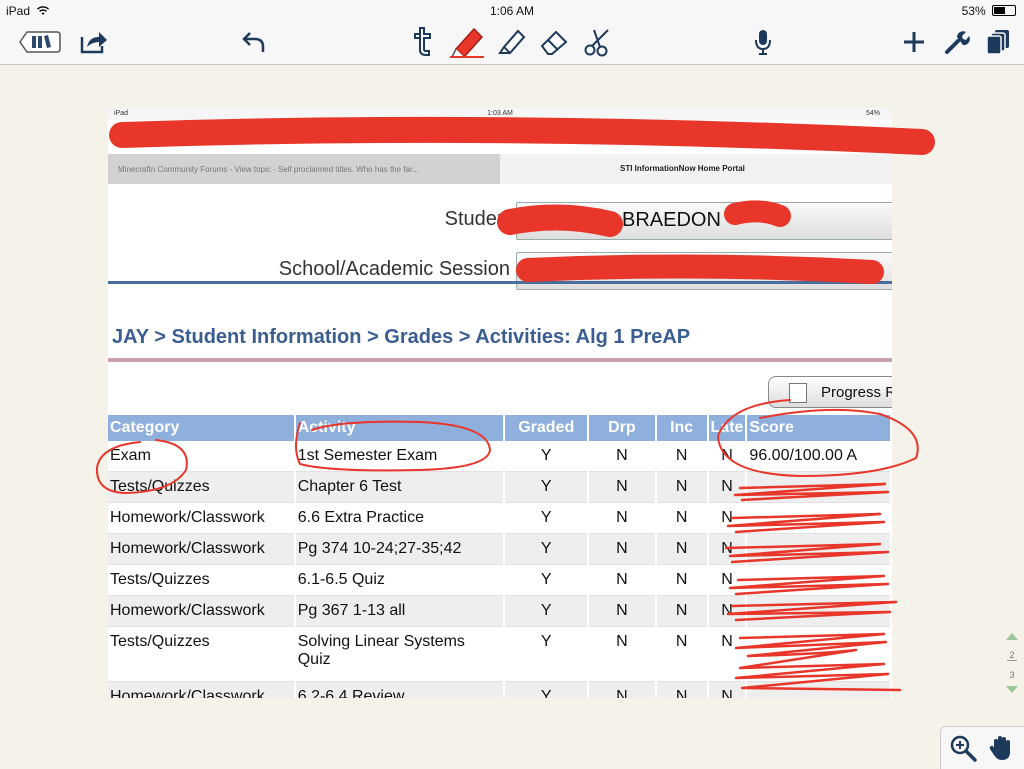 The height and width of the screenshot is (769, 1024). I want to click on cell-score: 96.00/100.00 A, so click(819, 456).